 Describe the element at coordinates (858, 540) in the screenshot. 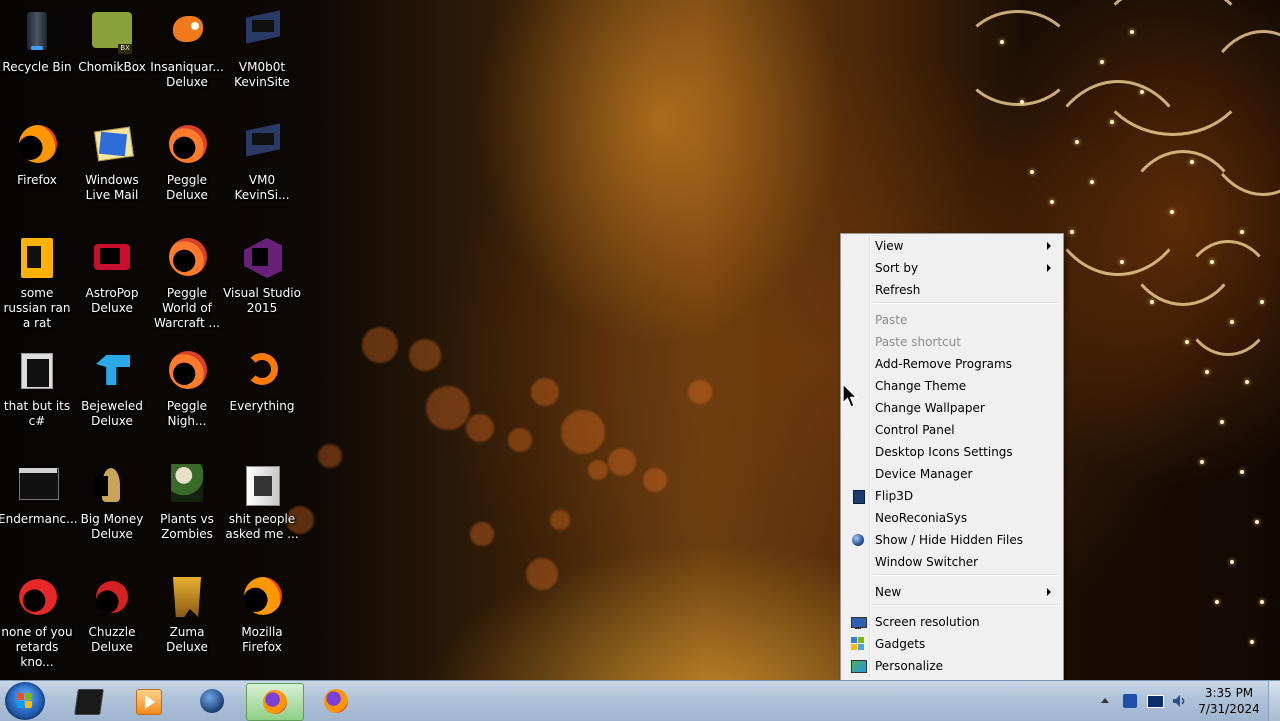

I see `globe-icon` at that location.